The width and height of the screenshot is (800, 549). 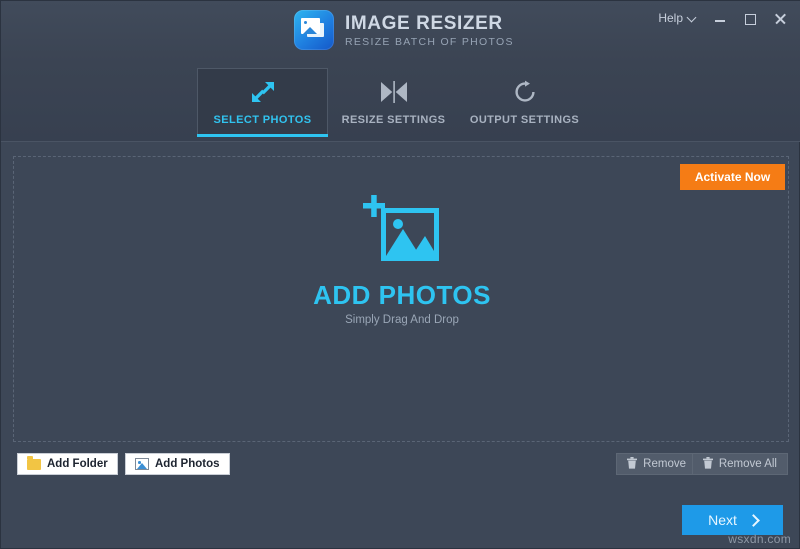 I want to click on add-photos-button: Add Photos, so click(x=177, y=464).